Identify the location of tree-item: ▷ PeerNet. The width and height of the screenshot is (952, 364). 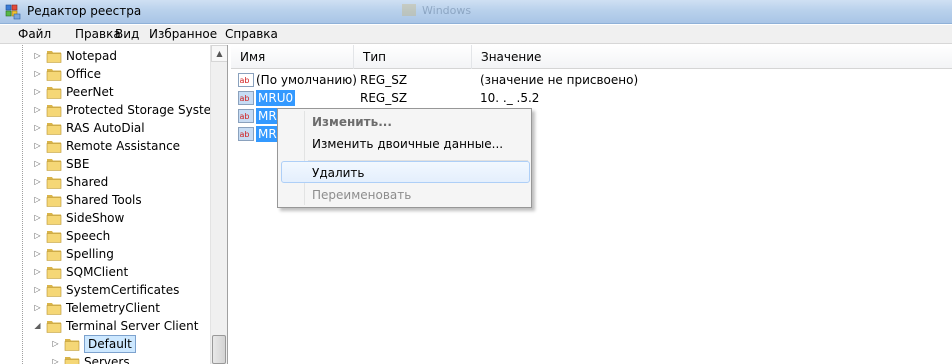
(106, 92).